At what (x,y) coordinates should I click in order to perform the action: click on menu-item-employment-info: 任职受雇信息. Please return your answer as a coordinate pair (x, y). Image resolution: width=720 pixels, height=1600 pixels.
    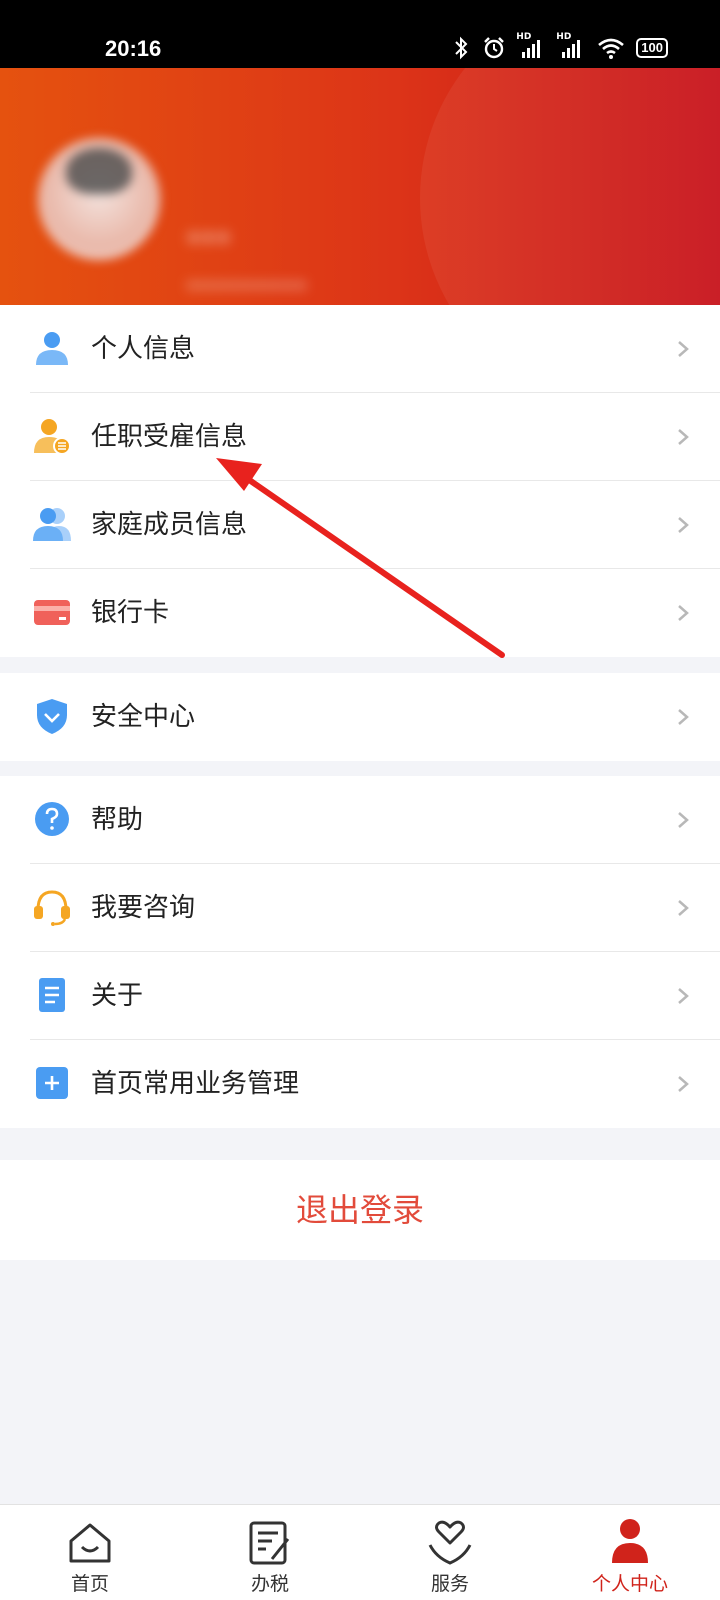
    Looking at the image, I should click on (360, 437).